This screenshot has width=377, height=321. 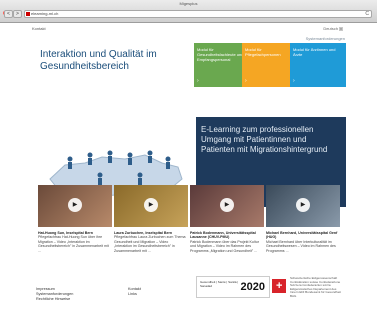 What do you see at coordinates (219, 284) in the screenshot?
I see `banner-text: Gesundheit | Santé | Sanità | Sanadad` at bounding box center [219, 284].